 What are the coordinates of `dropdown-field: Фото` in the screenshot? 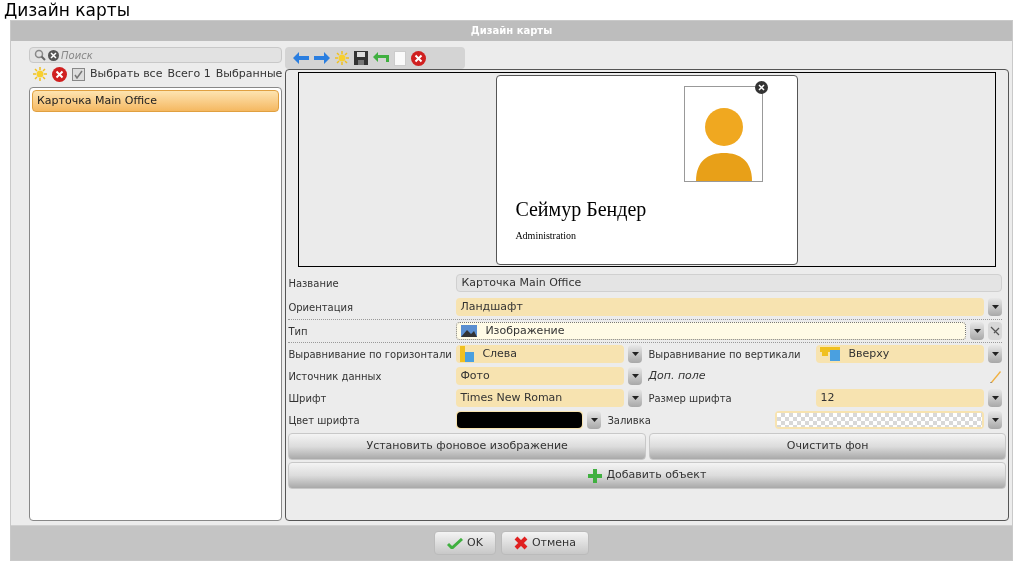 It's located at (540, 376).